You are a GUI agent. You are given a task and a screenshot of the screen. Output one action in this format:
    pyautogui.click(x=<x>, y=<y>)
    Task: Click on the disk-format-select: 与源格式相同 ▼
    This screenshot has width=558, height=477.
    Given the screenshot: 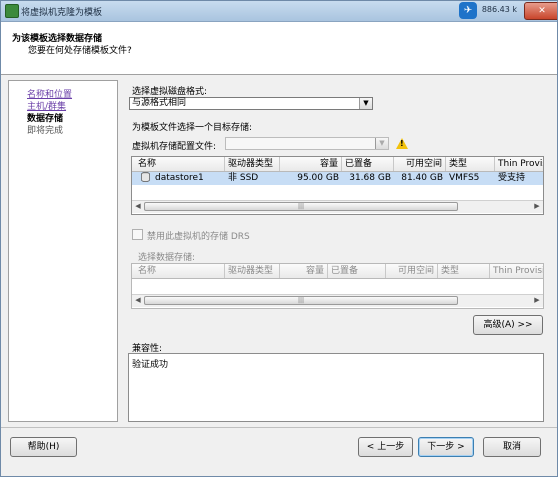 What is the action you would take?
    pyautogui.click(x=251, y=103)
    